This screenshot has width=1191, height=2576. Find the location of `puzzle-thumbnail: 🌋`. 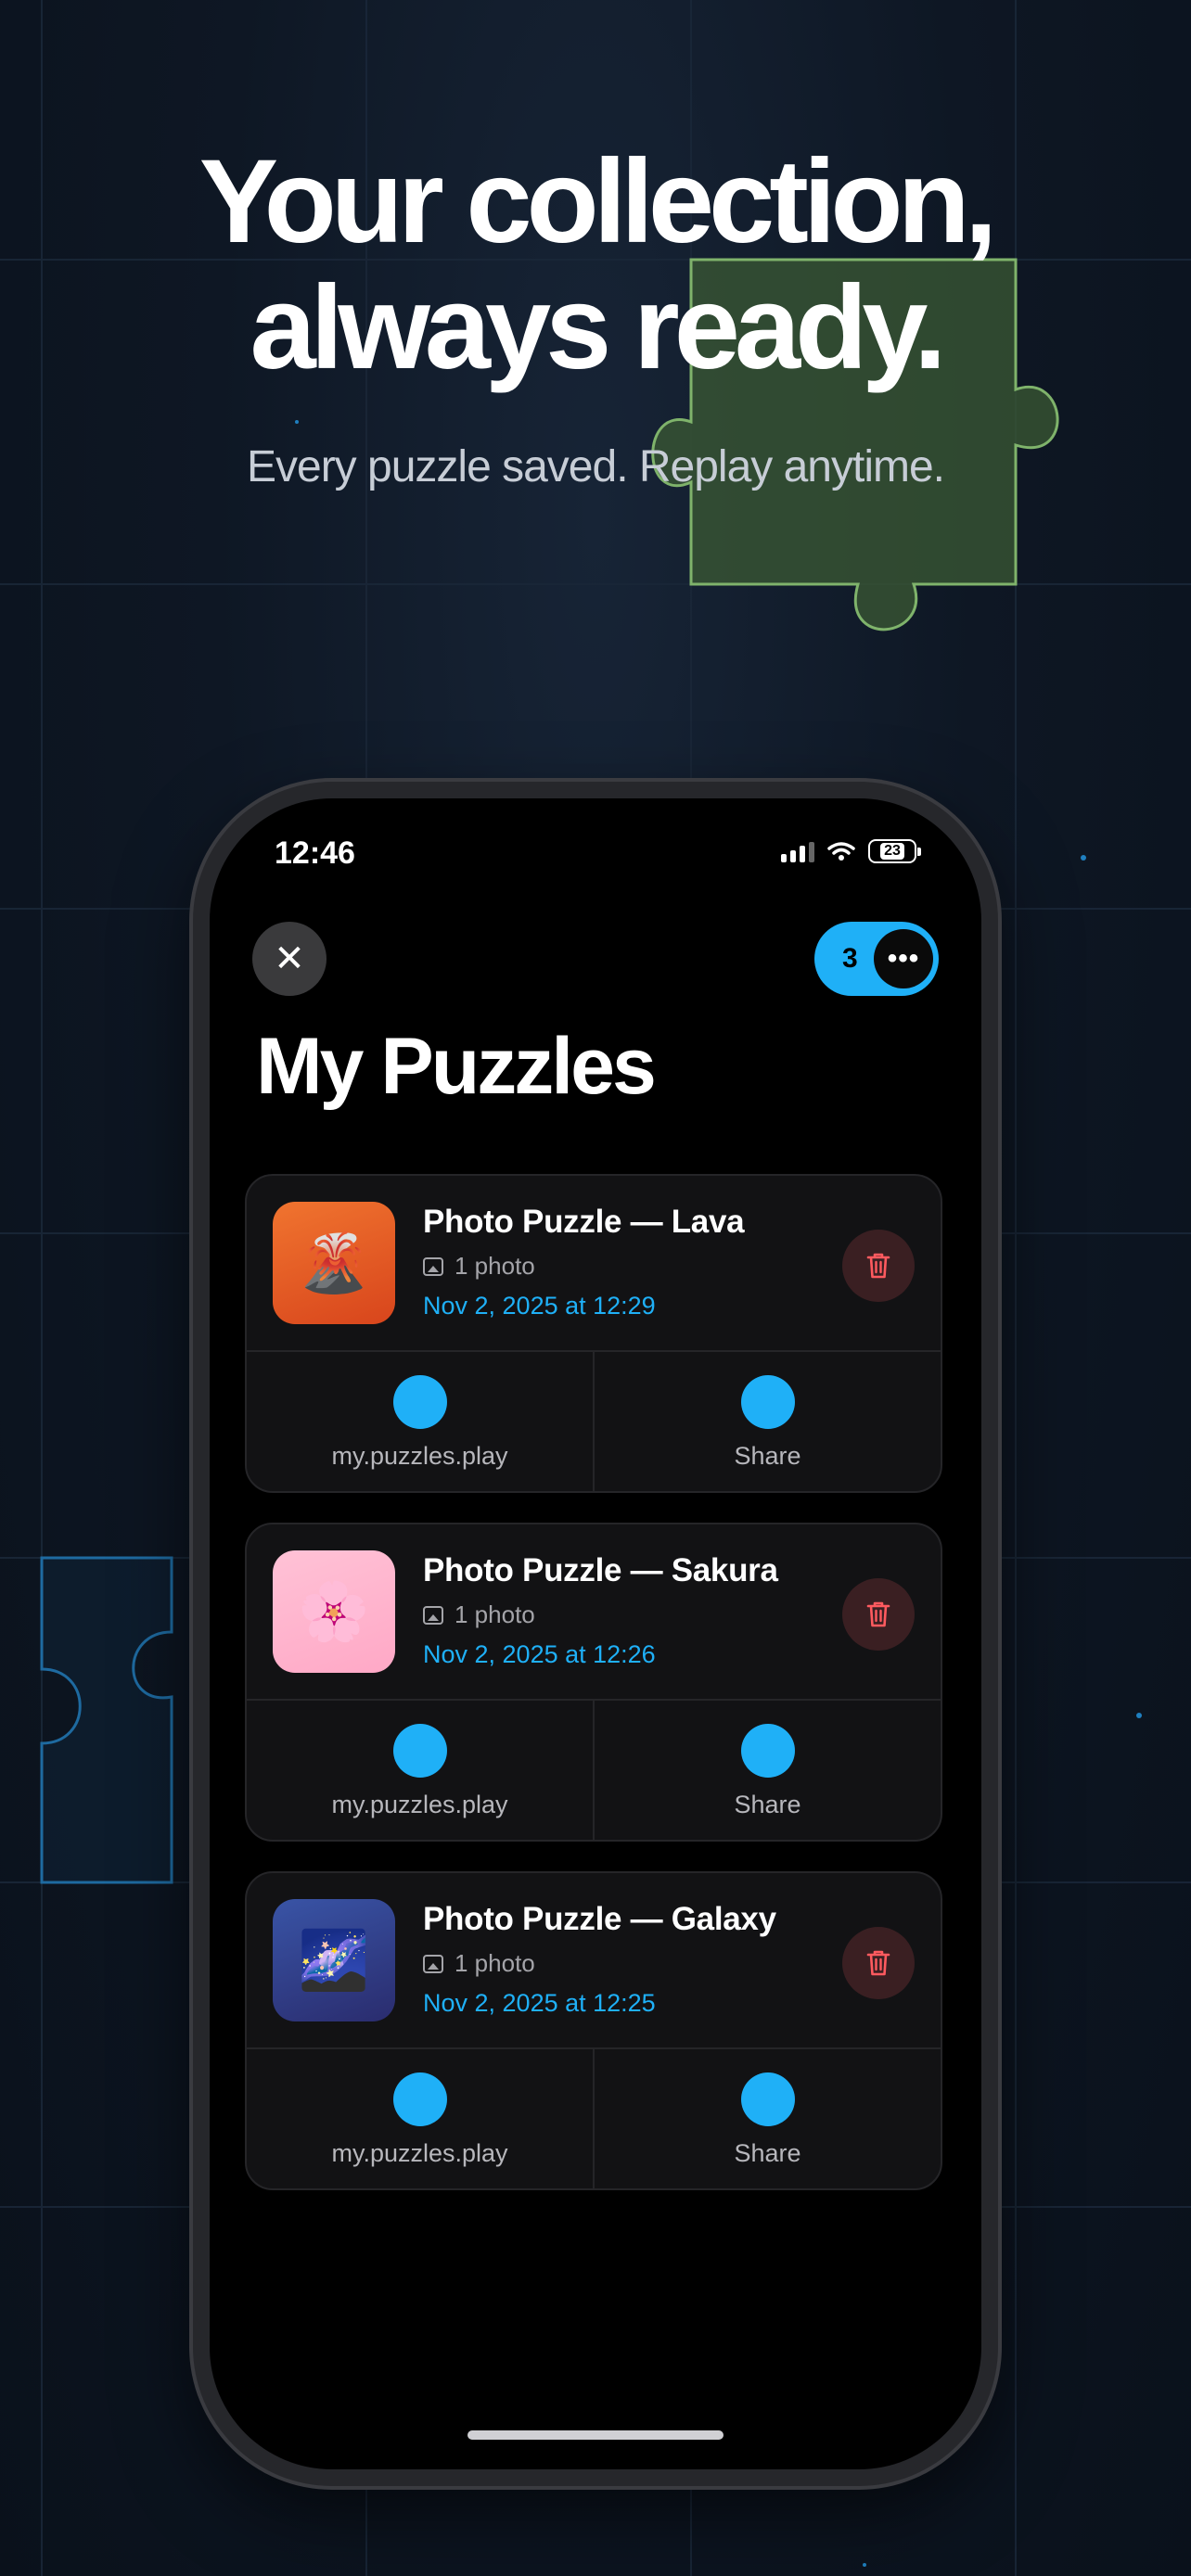

puzzle-thumbnail: 🌋 is located at coordinates (334, 1263).